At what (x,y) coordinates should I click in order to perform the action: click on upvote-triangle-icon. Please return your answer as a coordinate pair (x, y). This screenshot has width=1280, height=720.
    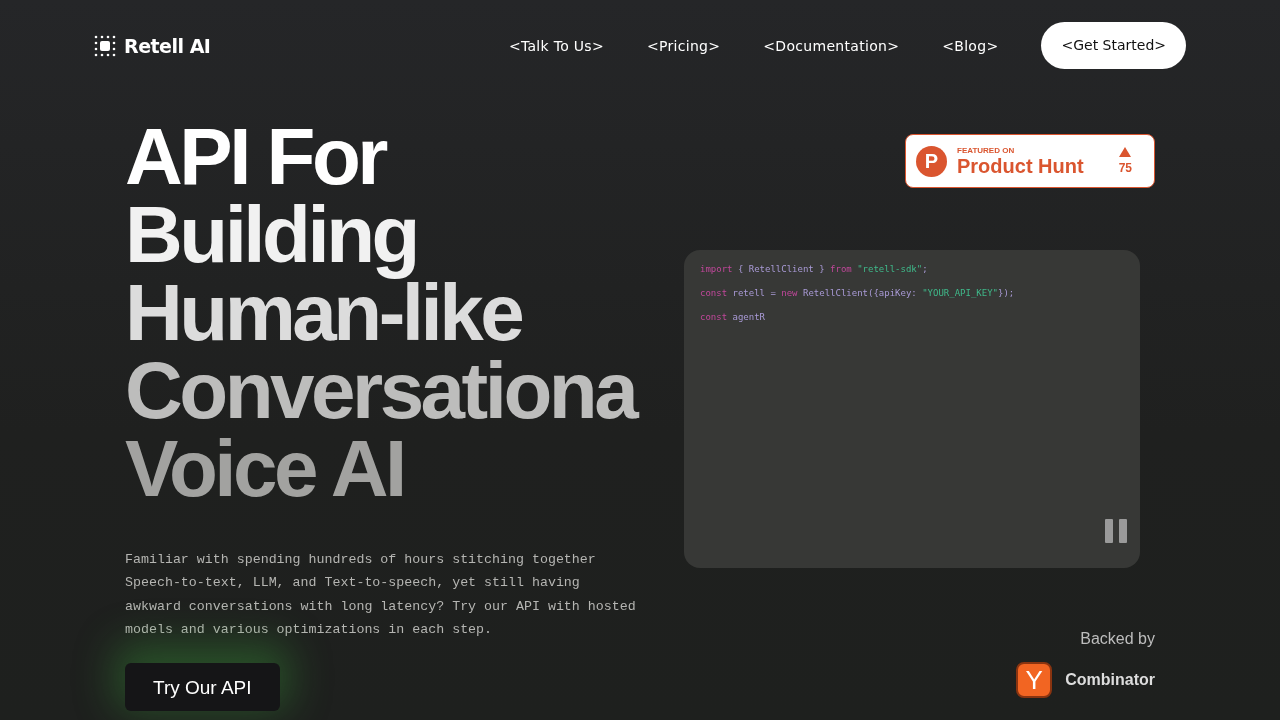
    Looking at the image, I should click on (1125, 152).